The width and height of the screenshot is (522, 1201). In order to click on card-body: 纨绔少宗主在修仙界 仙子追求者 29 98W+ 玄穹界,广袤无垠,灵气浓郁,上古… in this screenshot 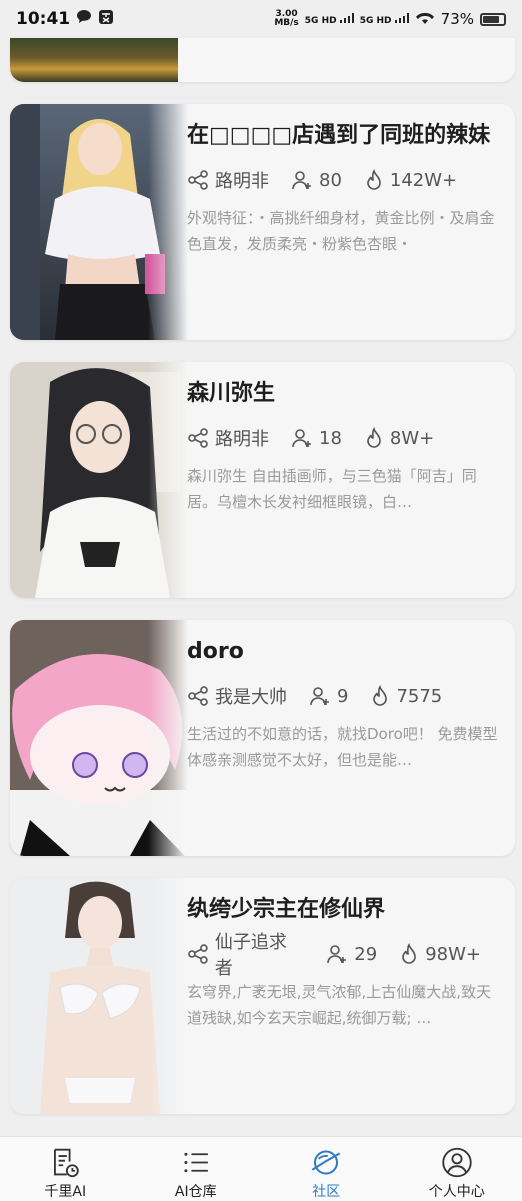, I will do `click(345, 961)`.